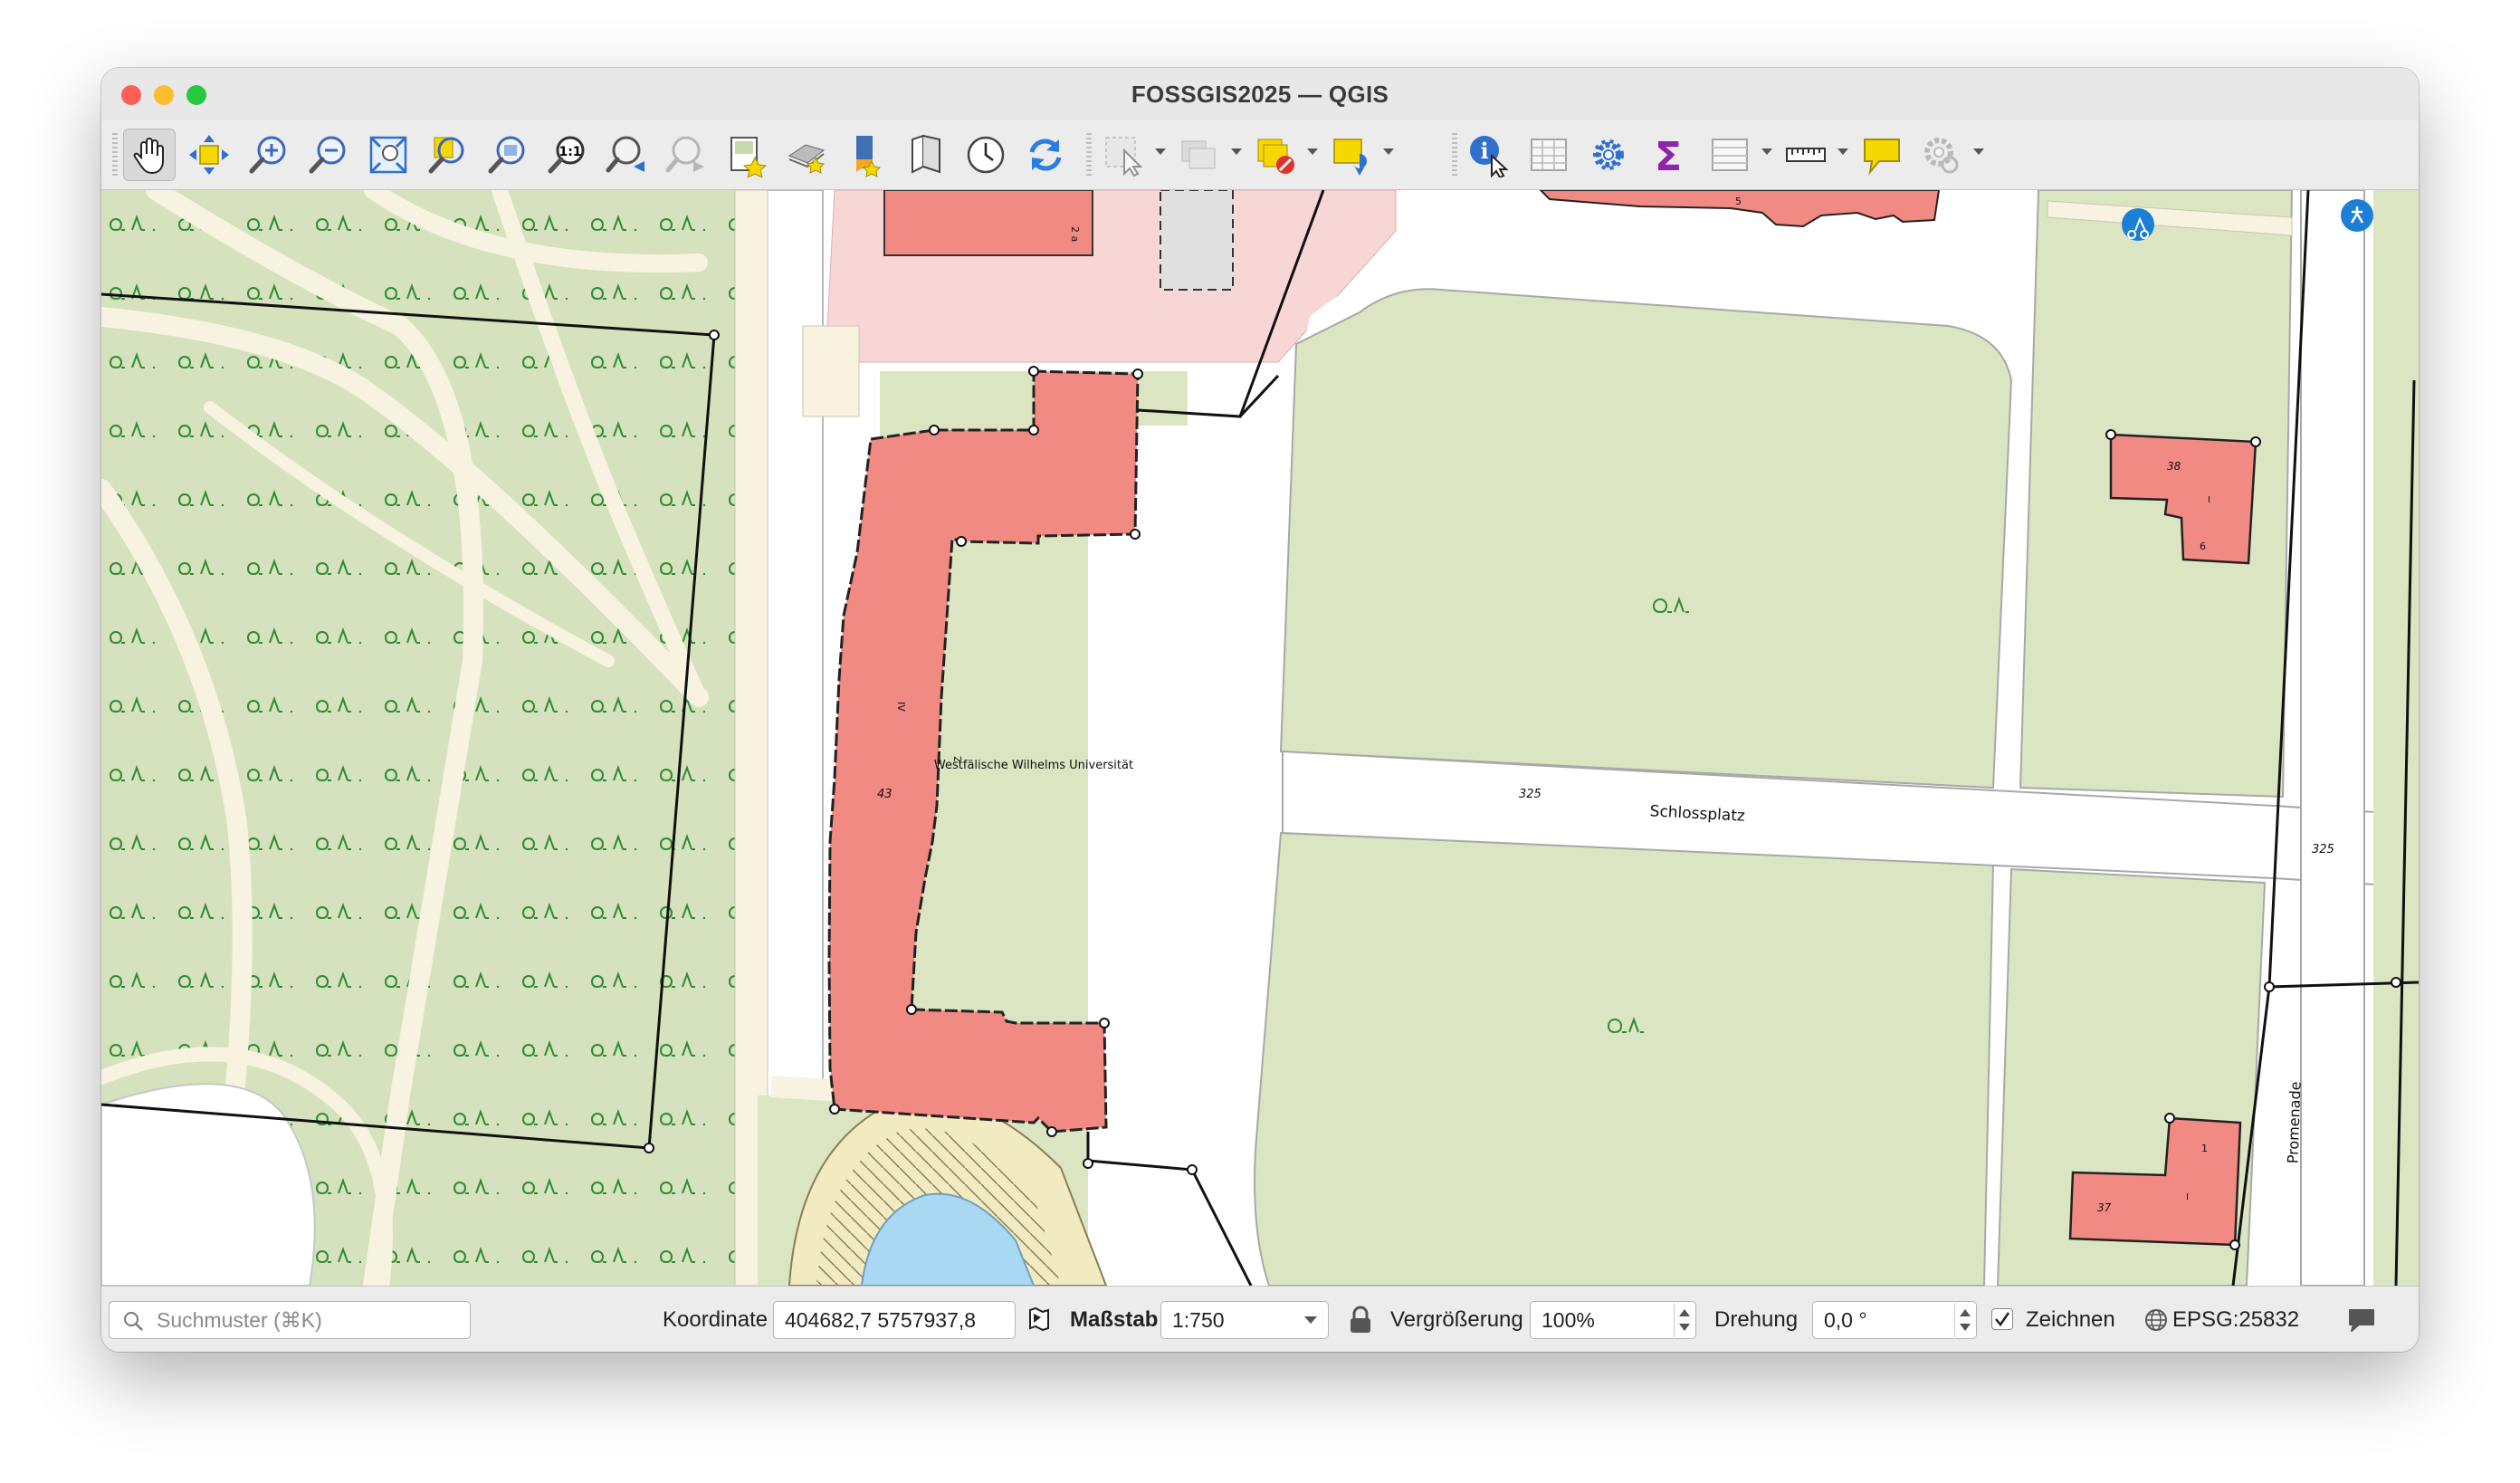 This screenshot has height=1483, width=2520. What do you see at coordinates (1198, 1319) in the screenshot?
I see `scale-value: 1:750` at bounding box center [1198, 1319].